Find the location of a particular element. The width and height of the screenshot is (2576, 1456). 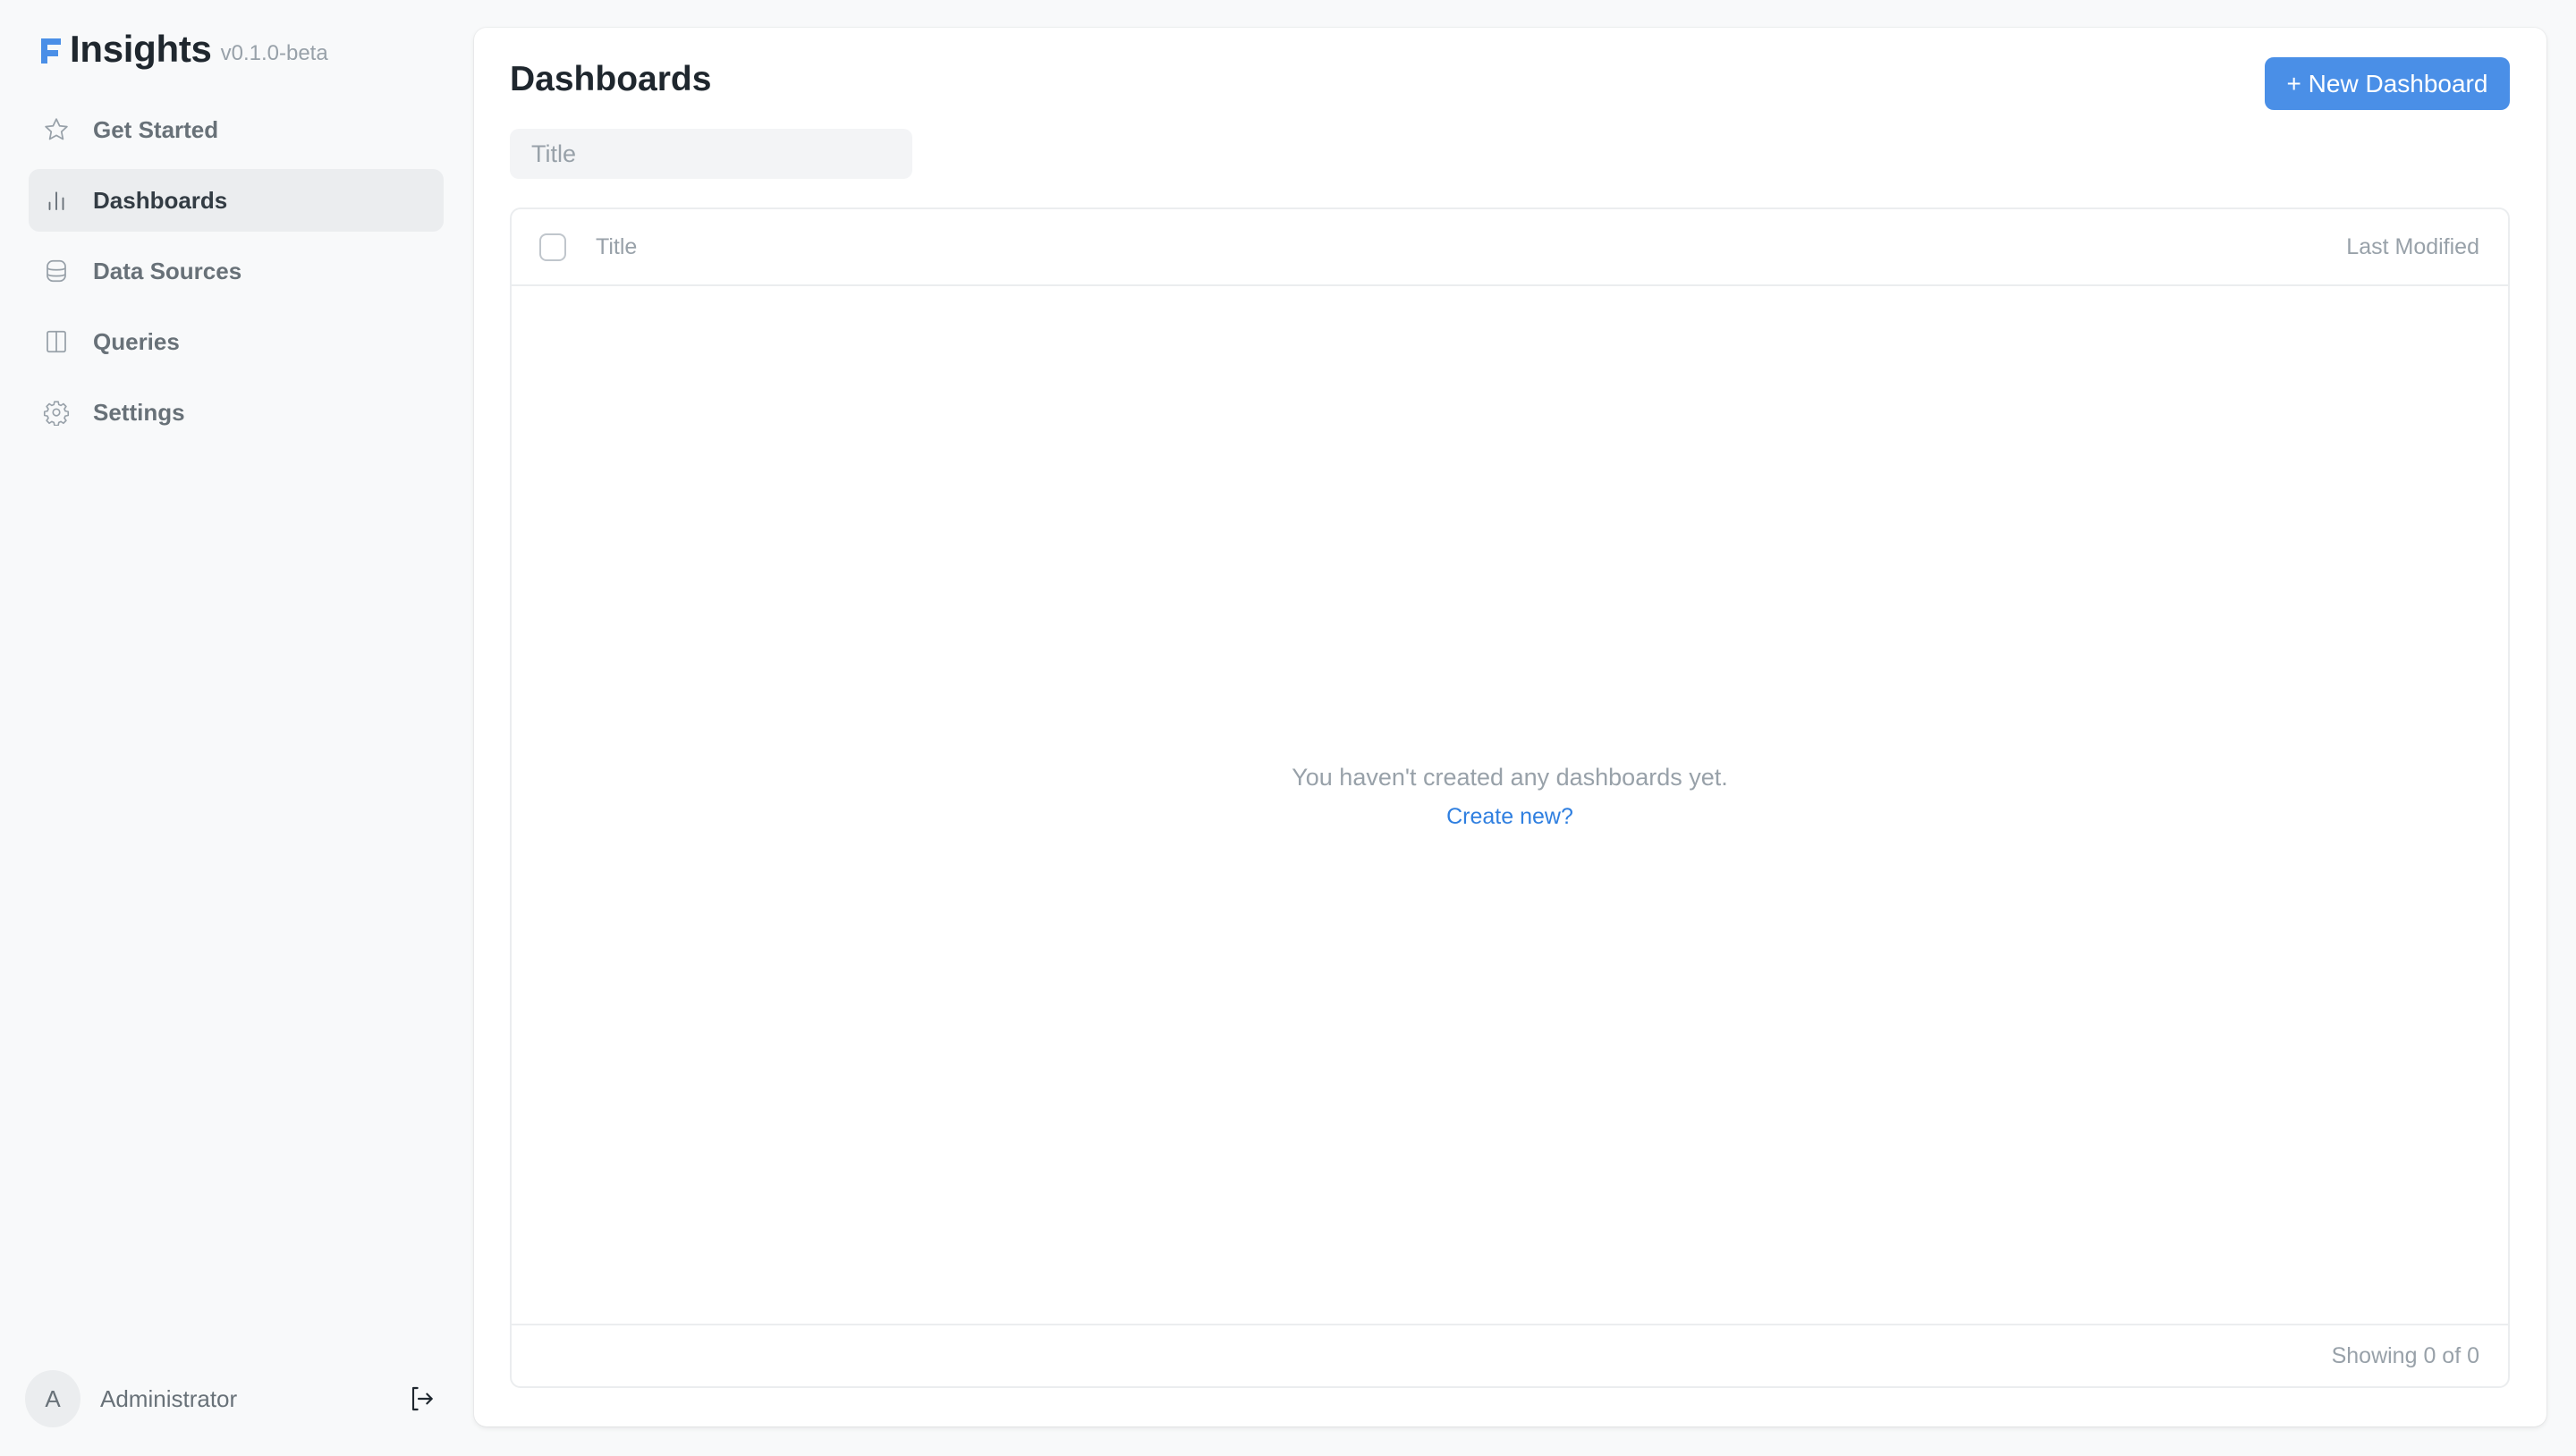

column-header-title: Title is located at coordinates (616, 247).